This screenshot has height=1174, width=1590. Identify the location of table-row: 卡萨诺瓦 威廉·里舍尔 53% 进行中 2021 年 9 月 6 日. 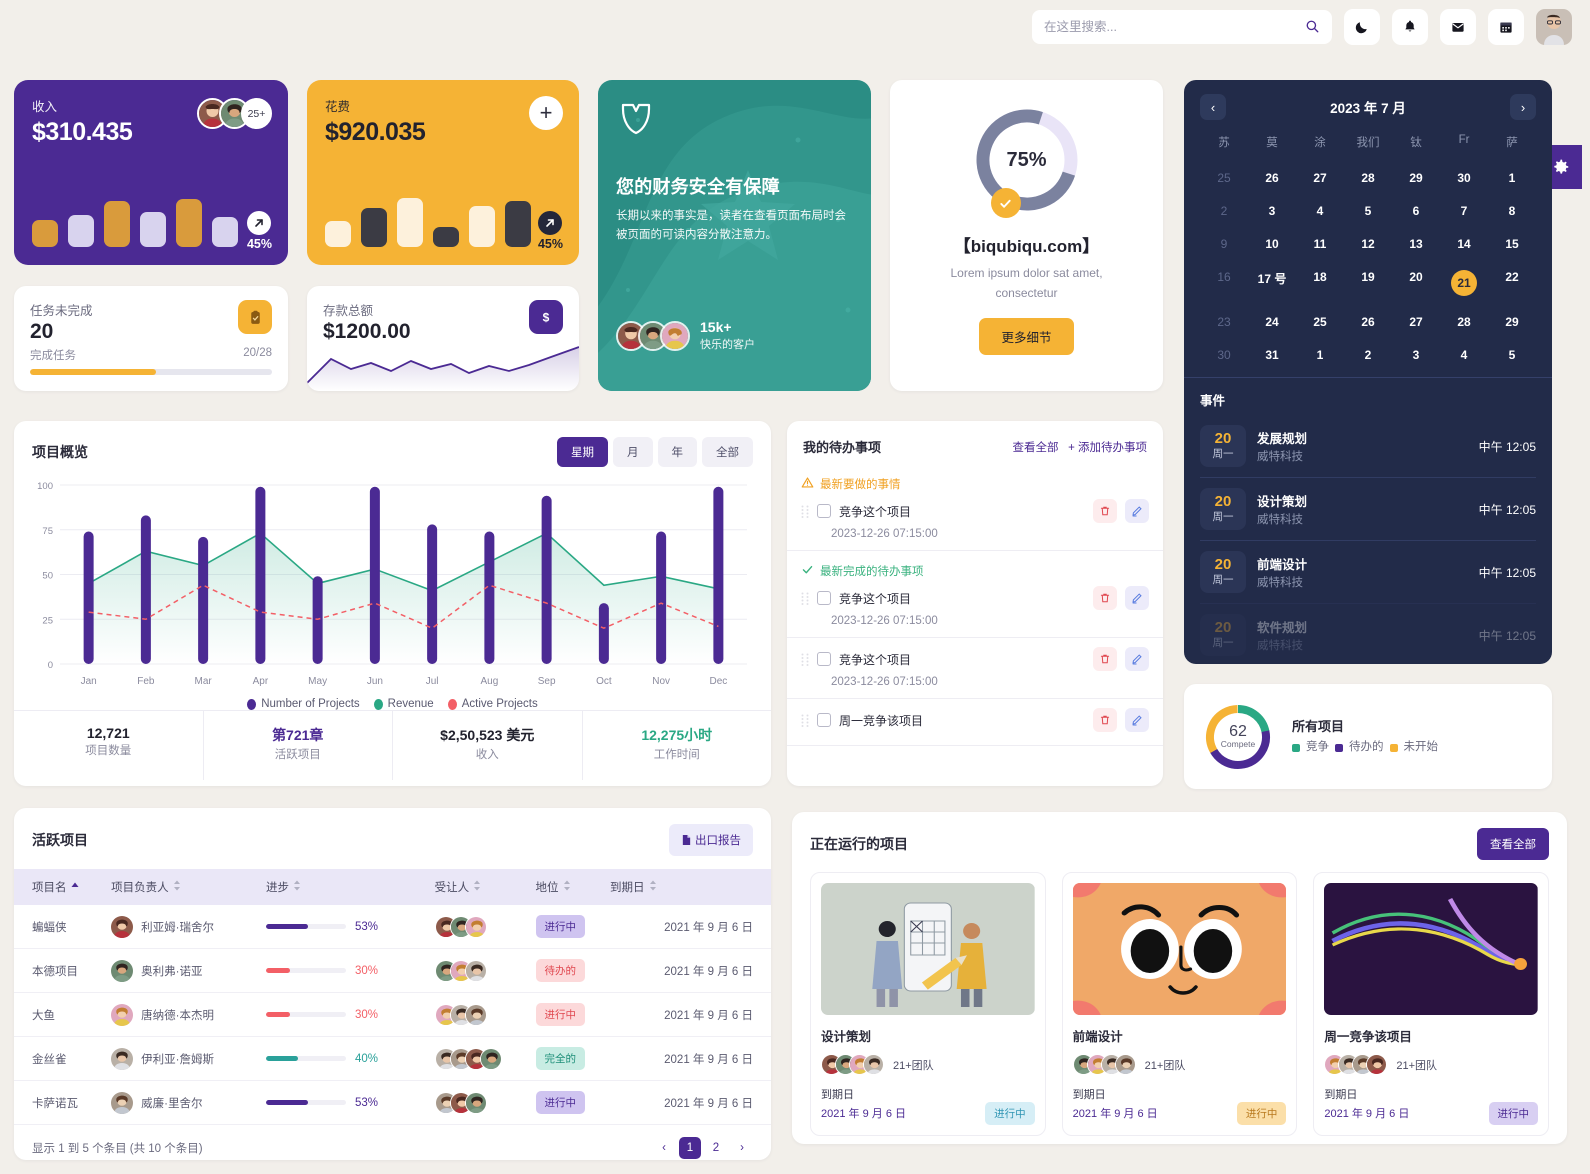
(392, 1102).